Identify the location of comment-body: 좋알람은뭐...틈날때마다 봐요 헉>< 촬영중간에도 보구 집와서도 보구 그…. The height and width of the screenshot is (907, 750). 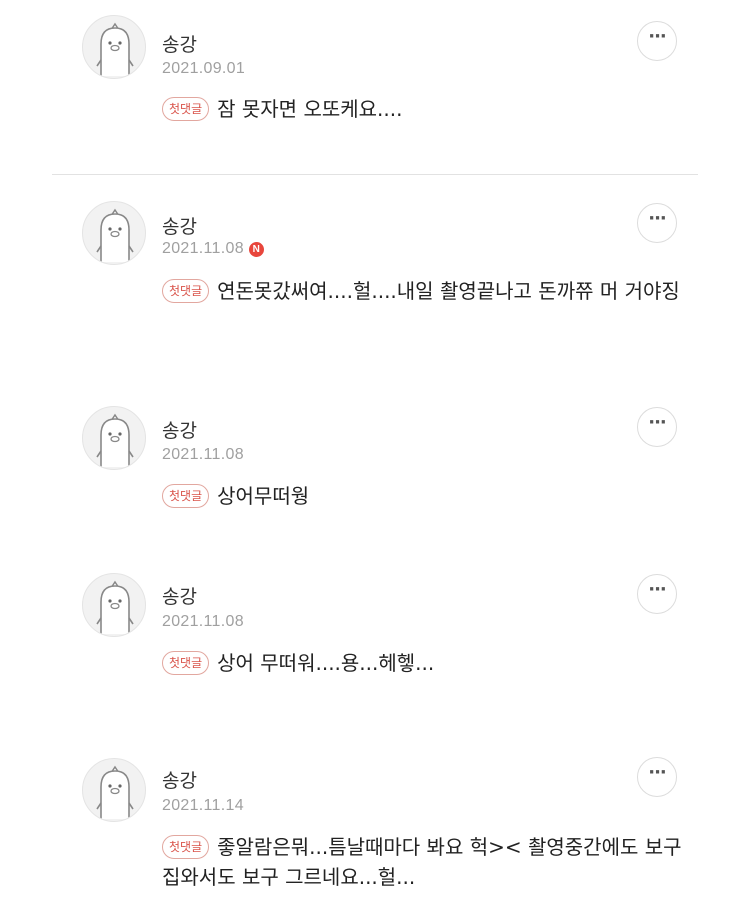
(422, 862).